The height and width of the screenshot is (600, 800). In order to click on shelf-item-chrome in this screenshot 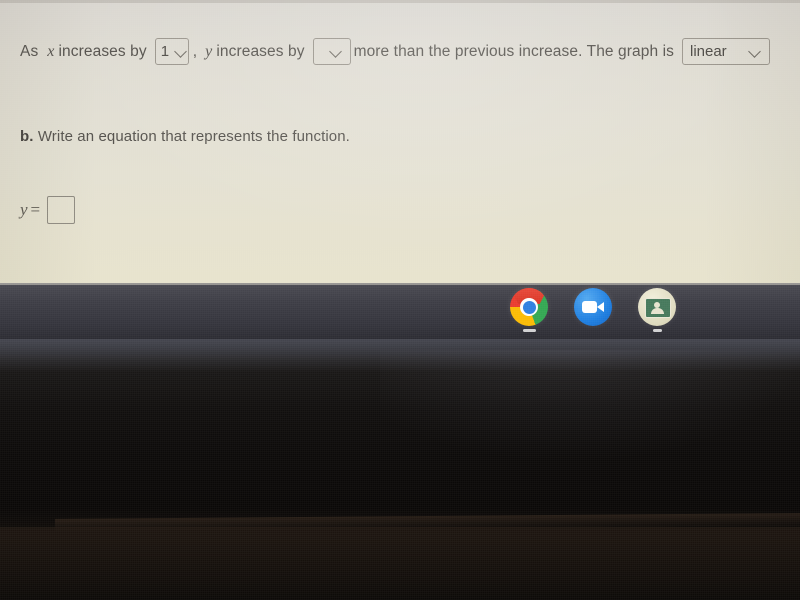, I will do `click(529, 310)`.